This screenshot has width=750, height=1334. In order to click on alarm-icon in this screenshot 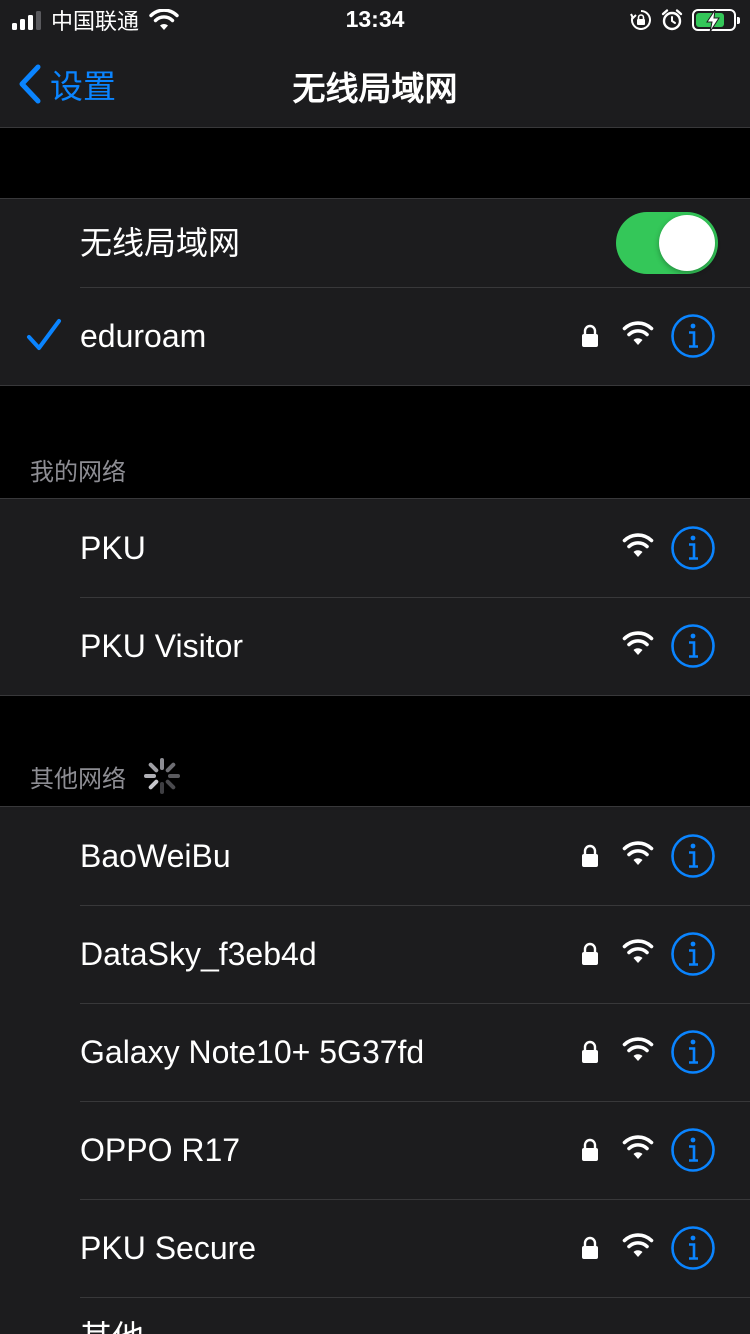, I will do `click(672, 20)`.